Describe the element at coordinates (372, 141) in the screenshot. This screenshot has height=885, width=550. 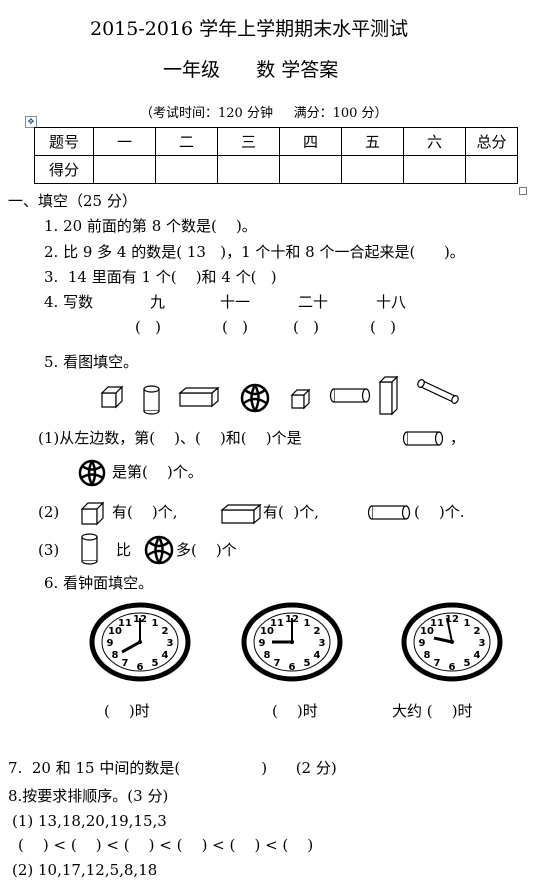
I see `table-cell: 五` at that location.